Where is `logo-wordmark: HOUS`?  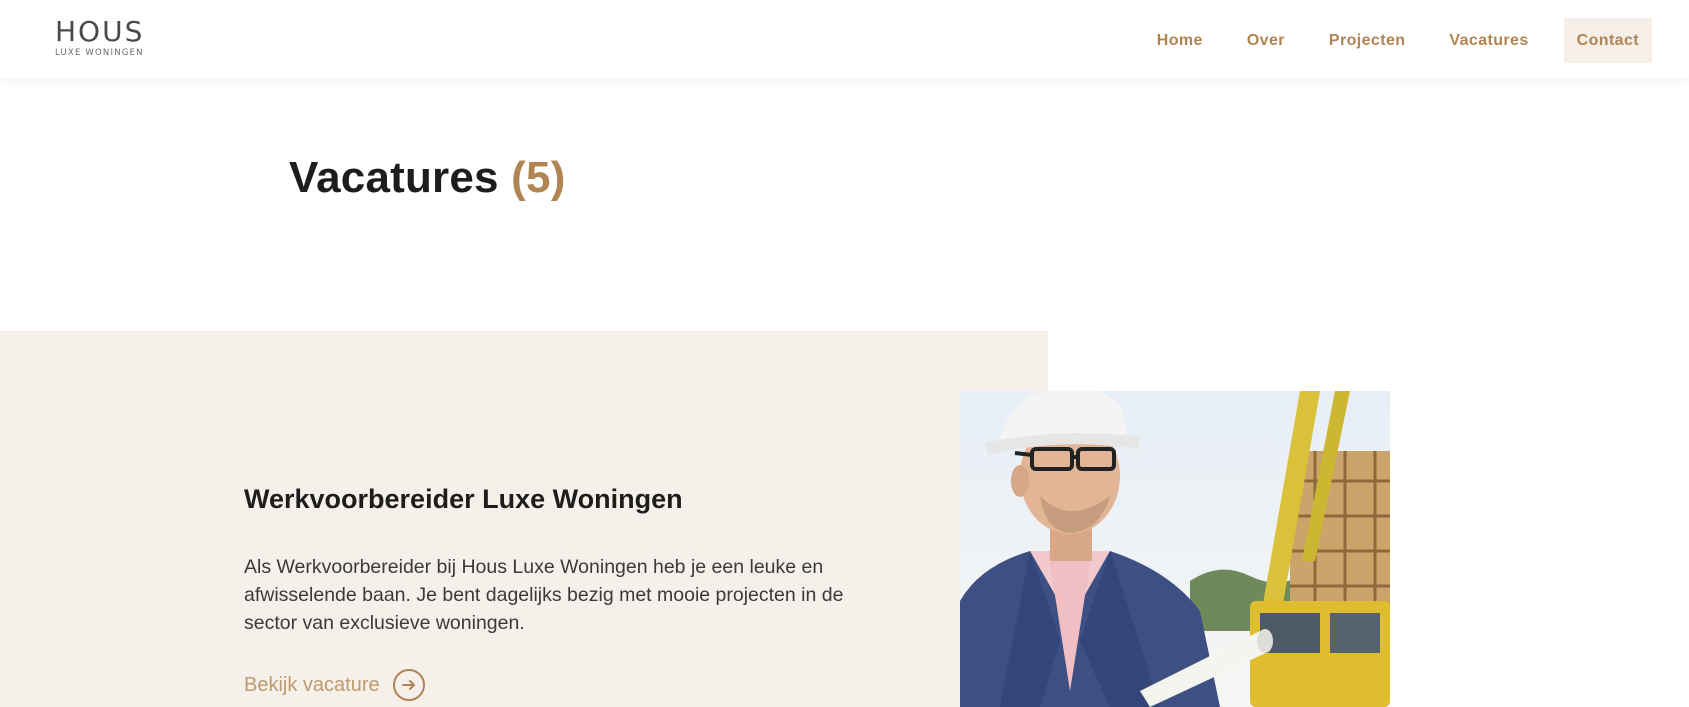 logo-wordmark: HOUS is located at coordinates (100, 31).